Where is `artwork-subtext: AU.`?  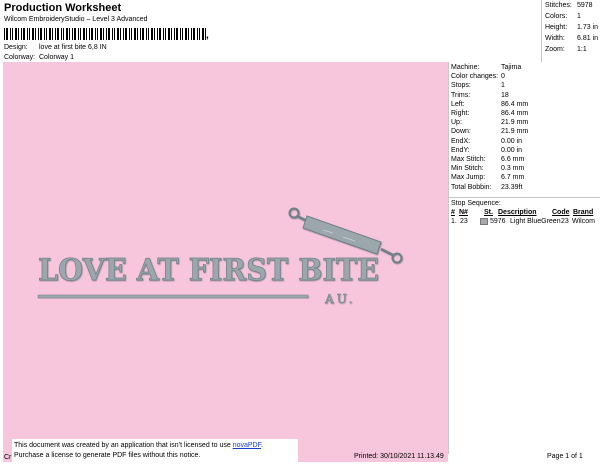
artwork-subtext: AU. is located at coordinates (340, 299).